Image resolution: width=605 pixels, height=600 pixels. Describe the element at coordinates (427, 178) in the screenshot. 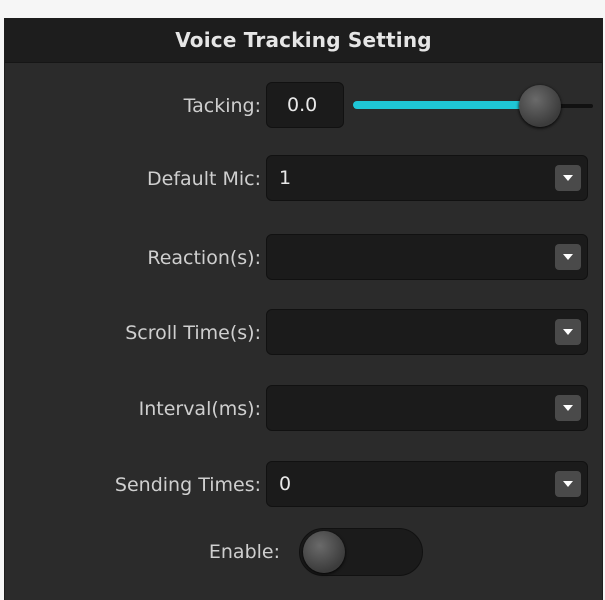

I see `default-mic-select: 1` at that location.